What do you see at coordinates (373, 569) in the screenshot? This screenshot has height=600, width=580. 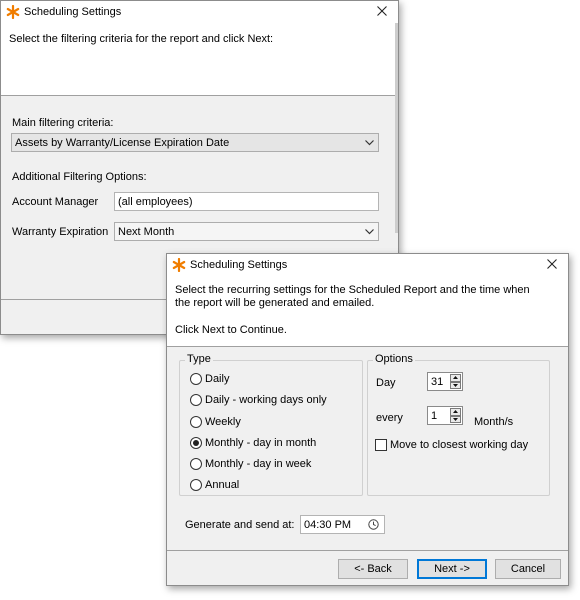 I see `back-button: <- Back` at bounding box center [373, 569].